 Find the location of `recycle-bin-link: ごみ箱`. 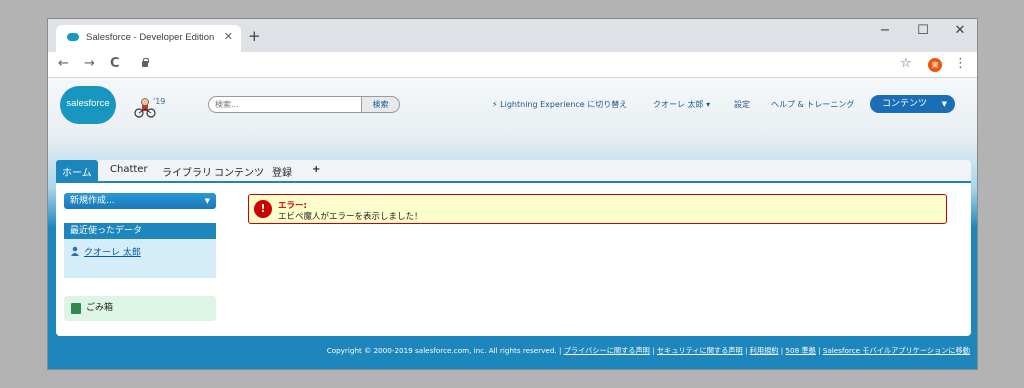

recycle-bin-link: ごみ箱 is located at coordinates (140, 308).